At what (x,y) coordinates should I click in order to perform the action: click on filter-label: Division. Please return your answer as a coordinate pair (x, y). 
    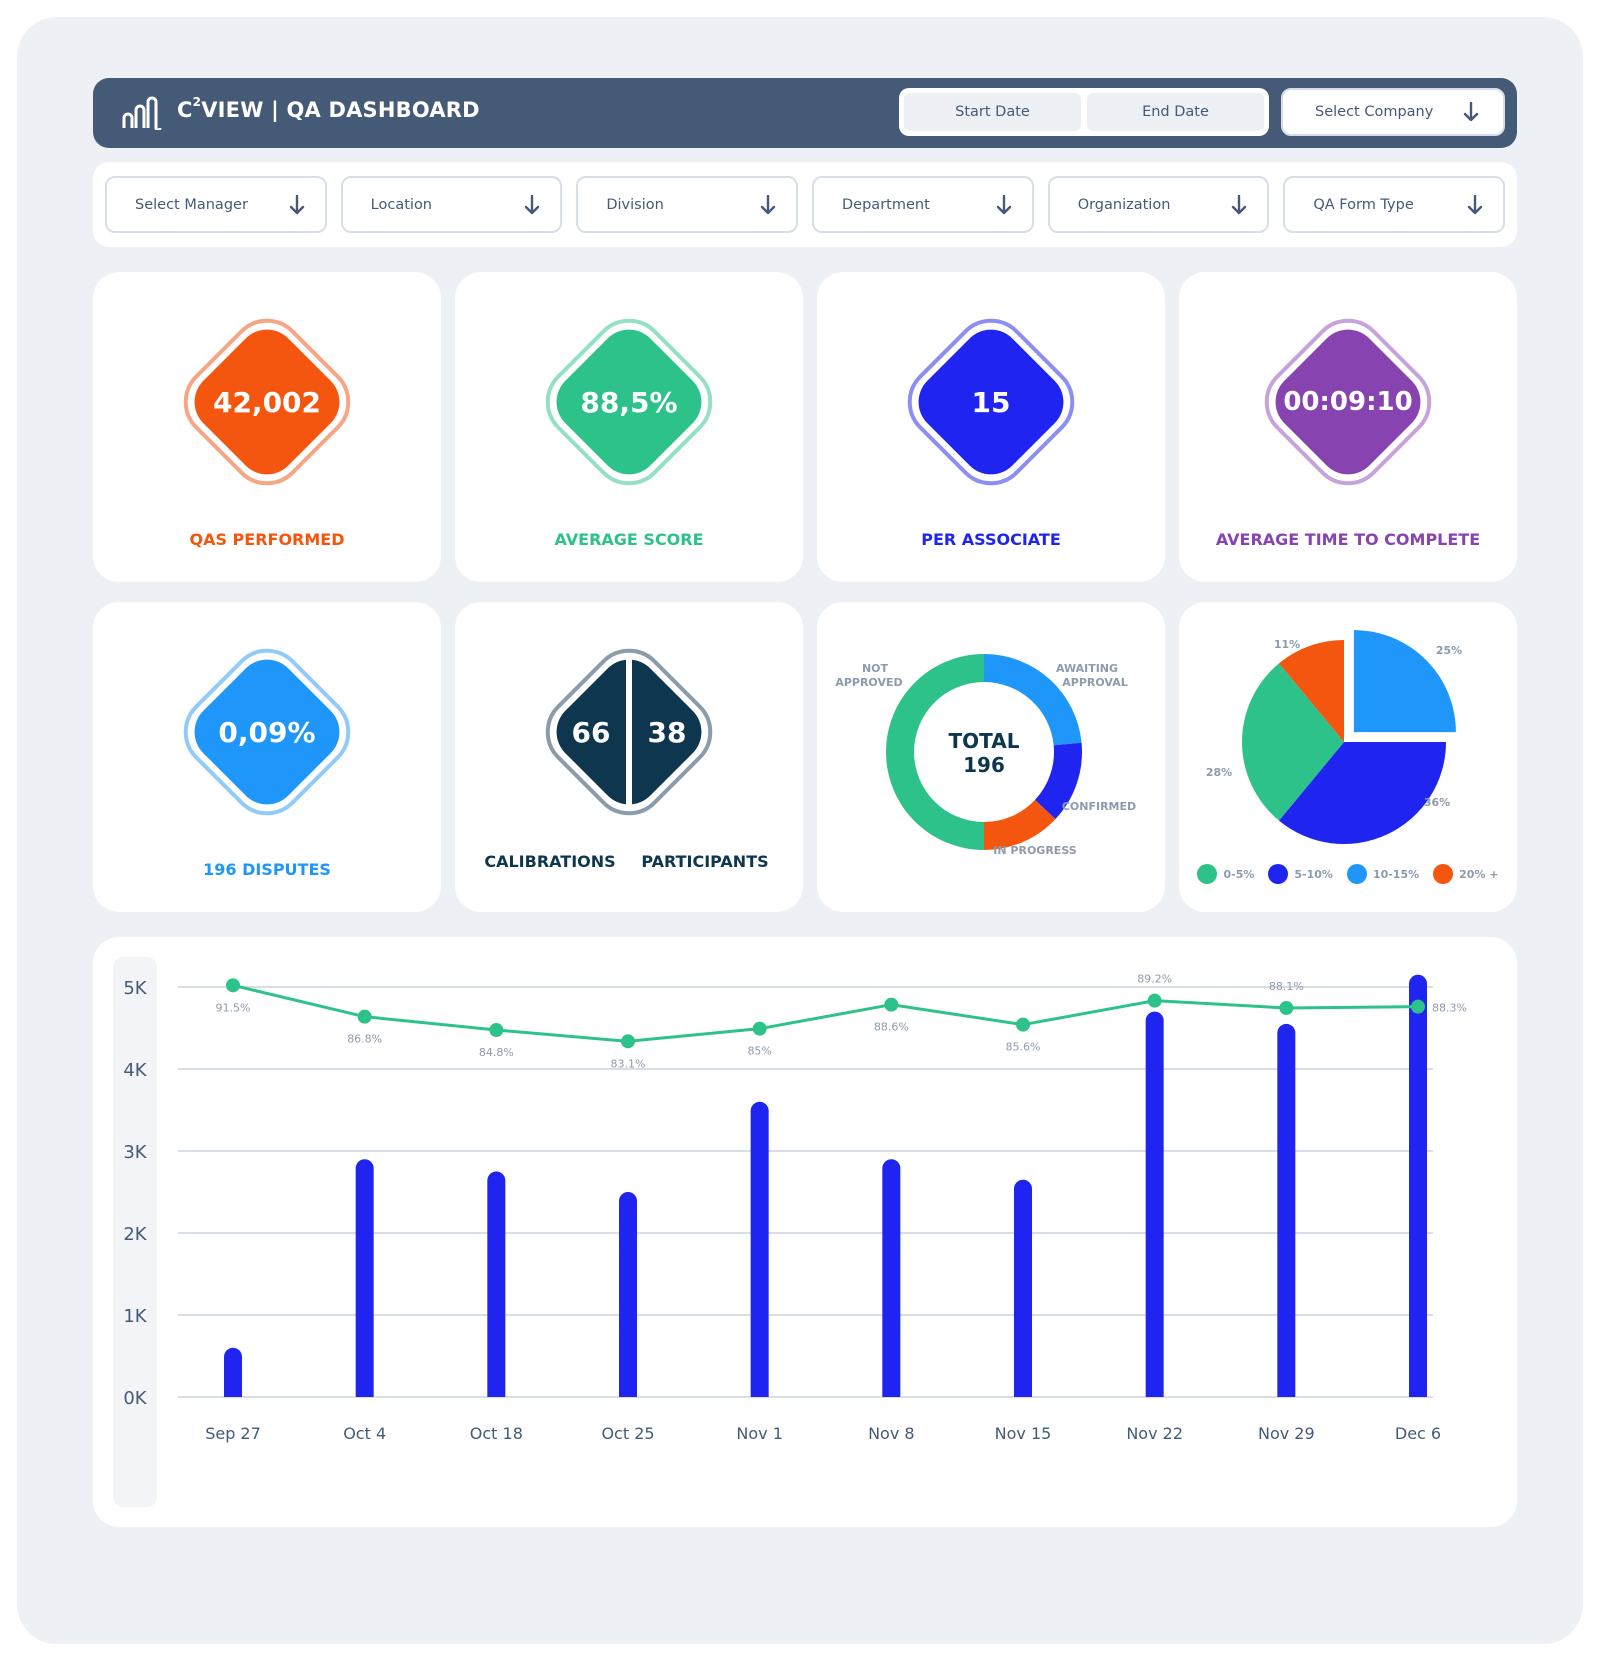
    Looking at the image, I should click on (635, 204).